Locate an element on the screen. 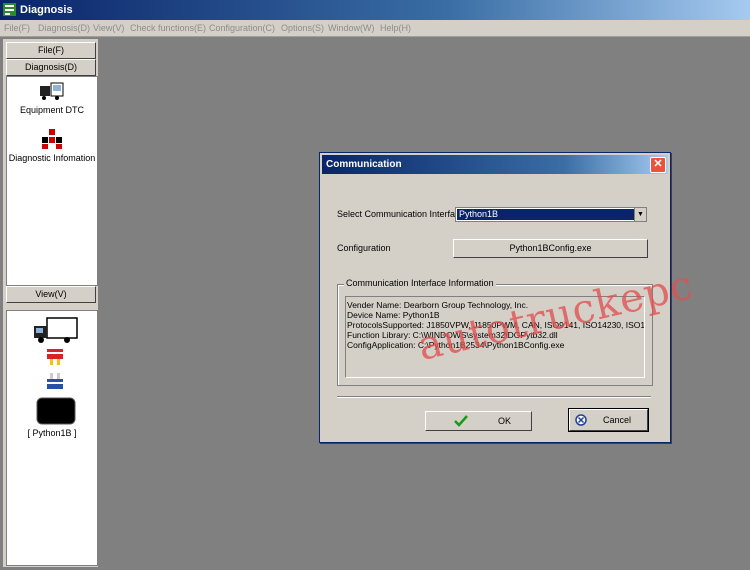 The width and height of the screenshot is (750, 570). sidebar-item-label: Diagnostic Infomation is located at coordinates (52, 158).